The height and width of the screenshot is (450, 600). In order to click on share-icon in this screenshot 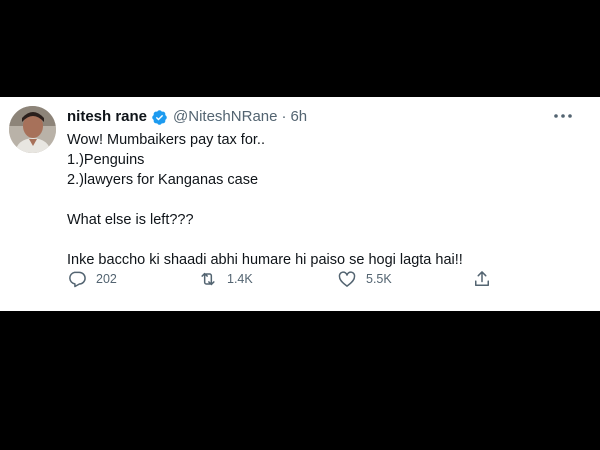, I will do `click(482, 278)`.